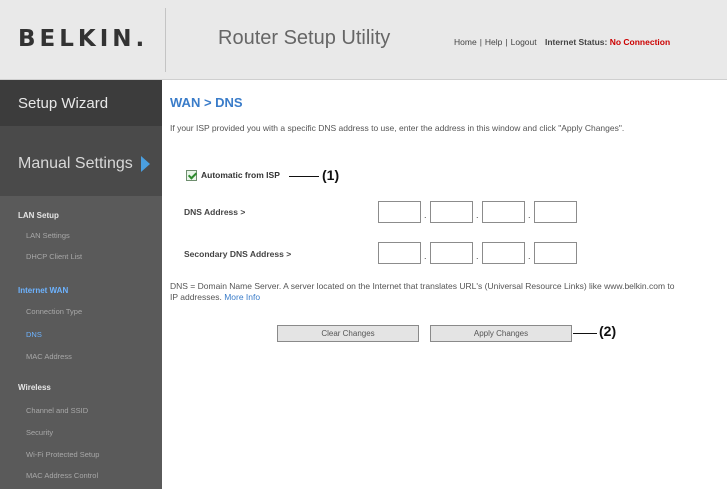  I want to click on header-divider, so click(165, 40).